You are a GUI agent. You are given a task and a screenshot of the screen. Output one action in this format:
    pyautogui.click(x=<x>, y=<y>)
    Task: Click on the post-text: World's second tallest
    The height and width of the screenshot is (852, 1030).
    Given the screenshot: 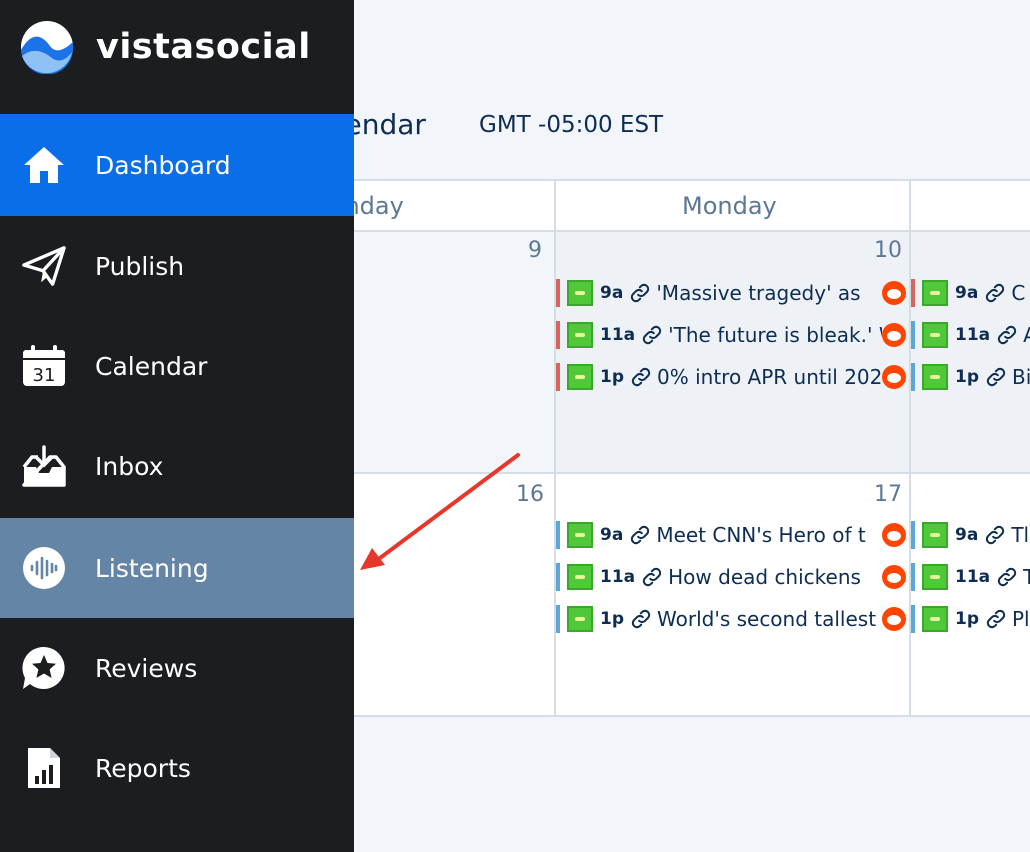 What is the action you would take?
    pyautogui.click(x=767, y=619)
    